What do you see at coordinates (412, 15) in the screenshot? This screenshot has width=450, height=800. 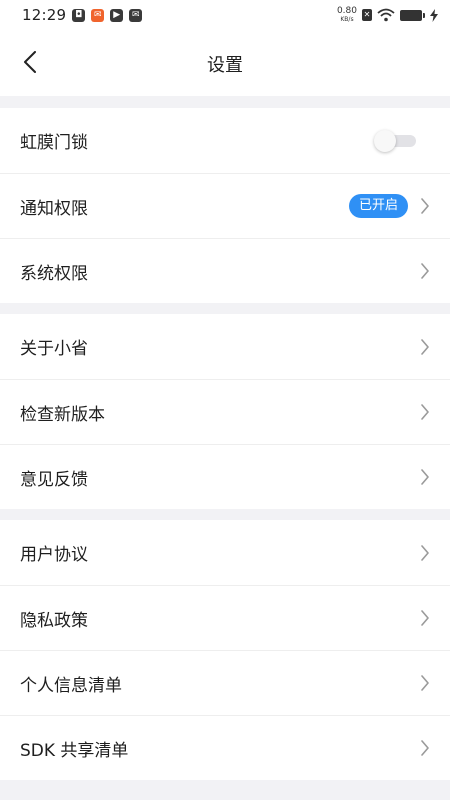 I see `battery-icon` at bounding box center [412, 15].